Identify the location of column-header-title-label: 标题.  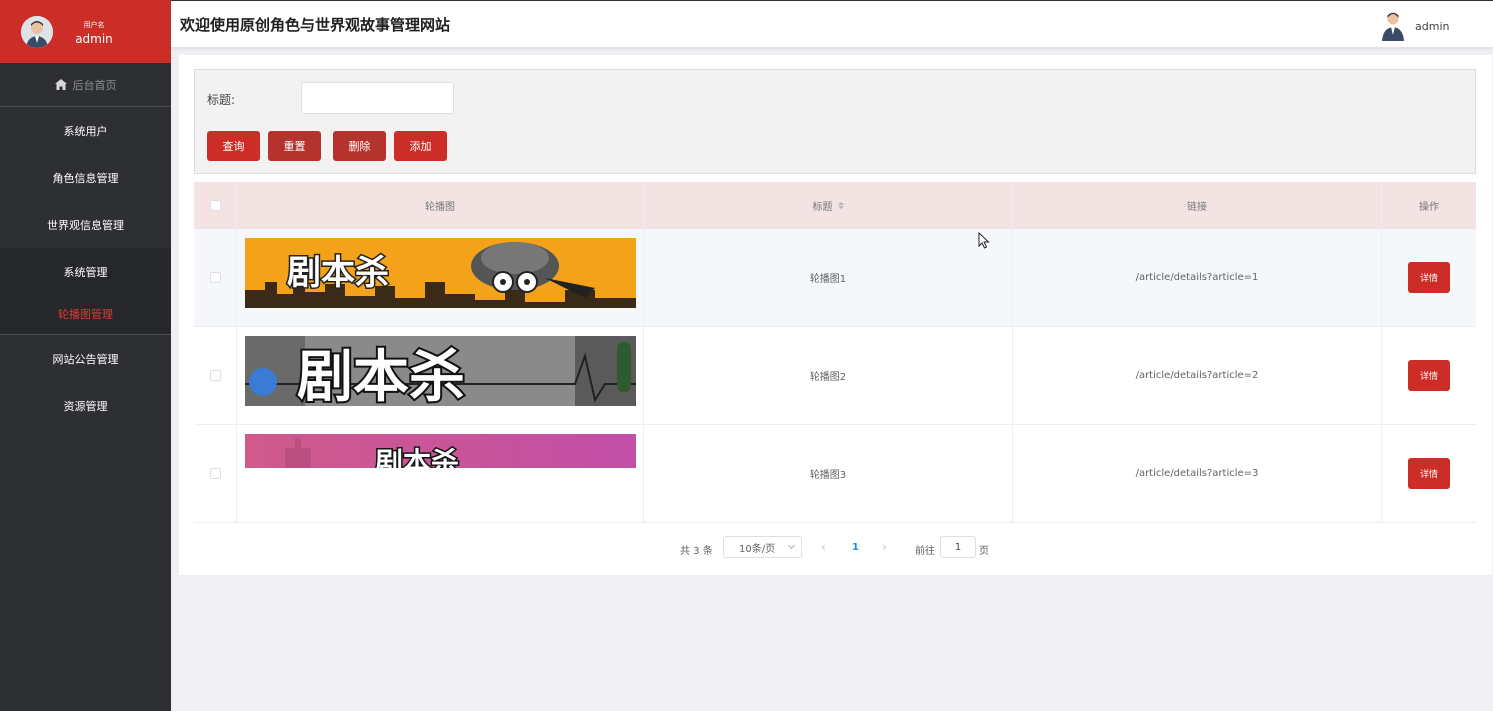
(822, 207).